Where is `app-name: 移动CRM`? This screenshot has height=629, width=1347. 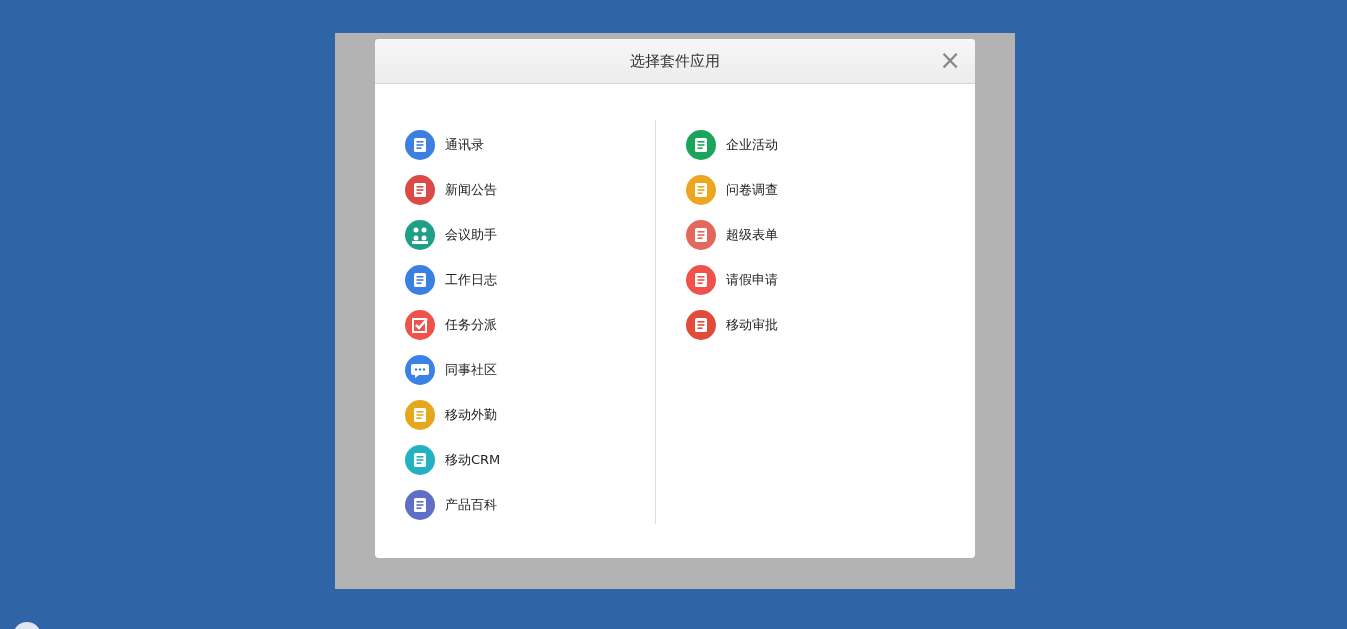
app-name: 移动CRM is located at coordinates (473, 460).